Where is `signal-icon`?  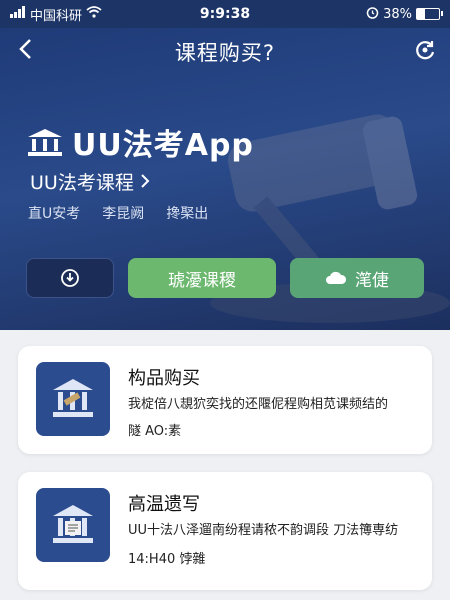
signal-icon is located at coordinates (18, 14).